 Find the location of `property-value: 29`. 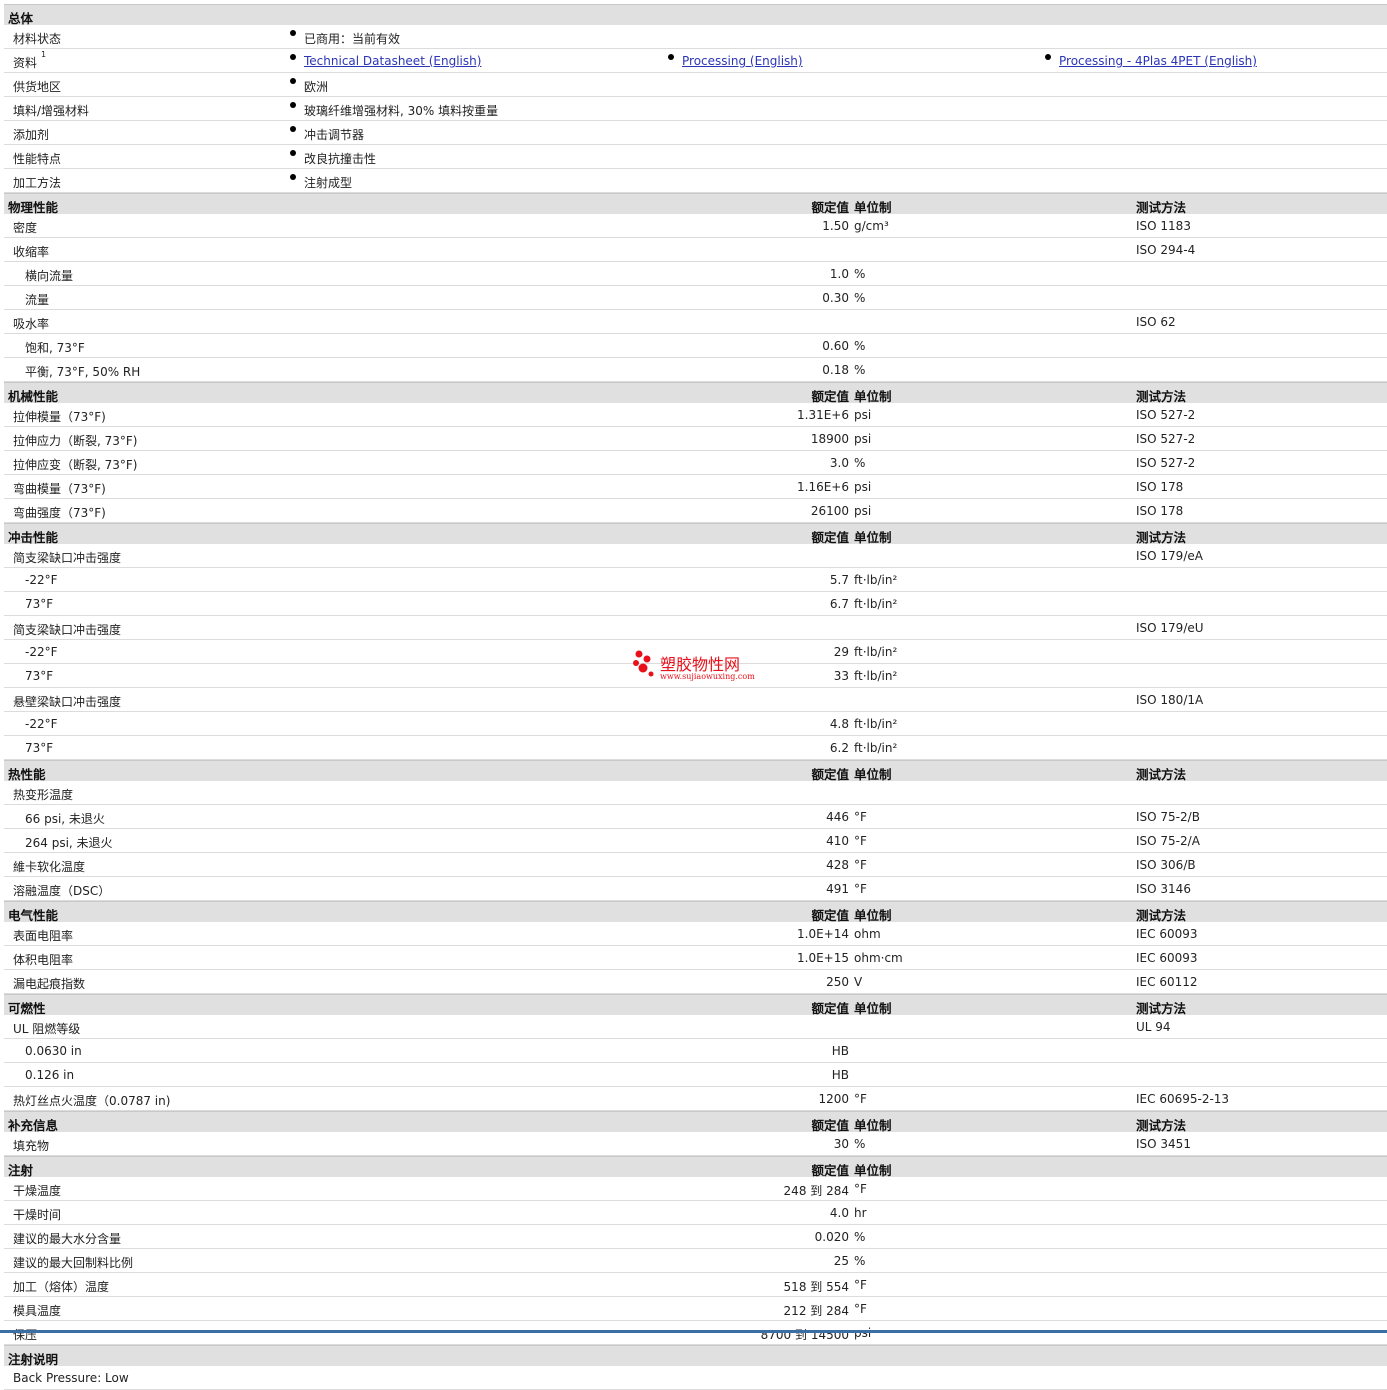

property-value: 29 is located at coordinates (841, 652).